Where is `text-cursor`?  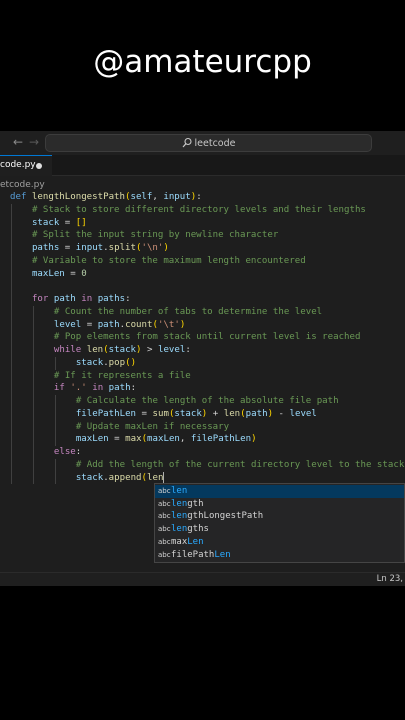 text-cursor is located at coordinates (164, 477).